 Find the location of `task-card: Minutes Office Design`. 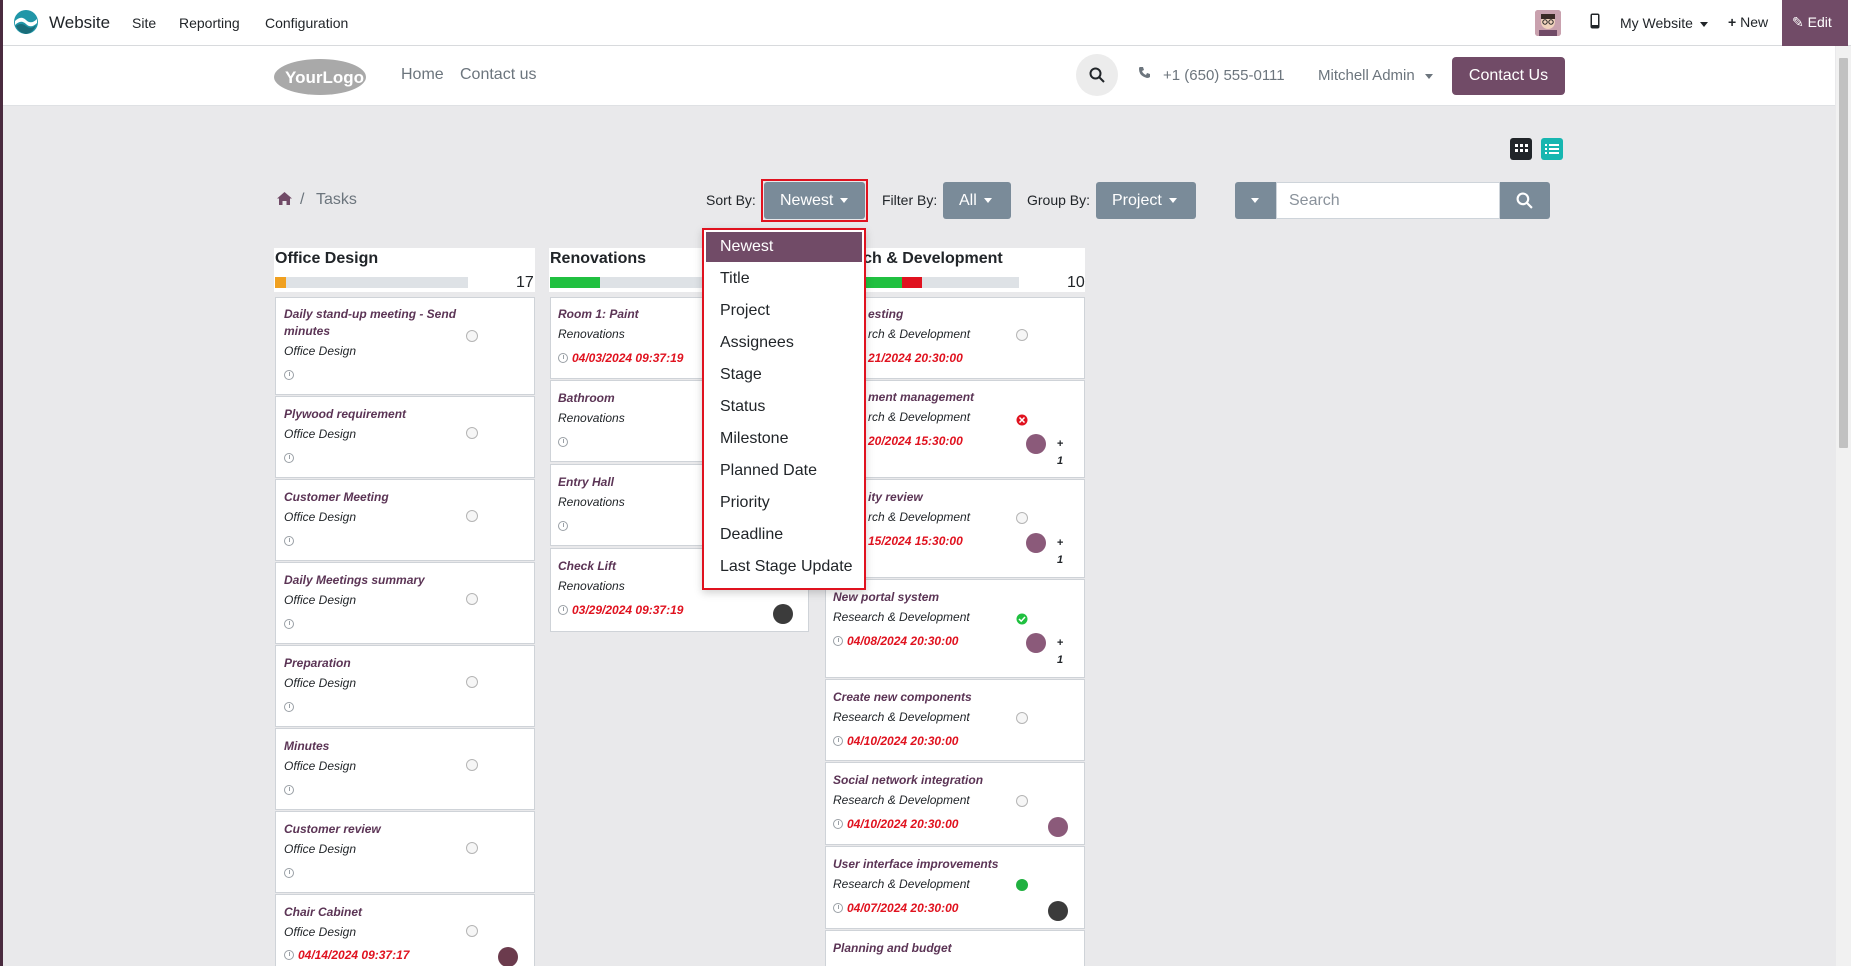

task-card: Minutes Office Design is located at coordinates (405, 769).